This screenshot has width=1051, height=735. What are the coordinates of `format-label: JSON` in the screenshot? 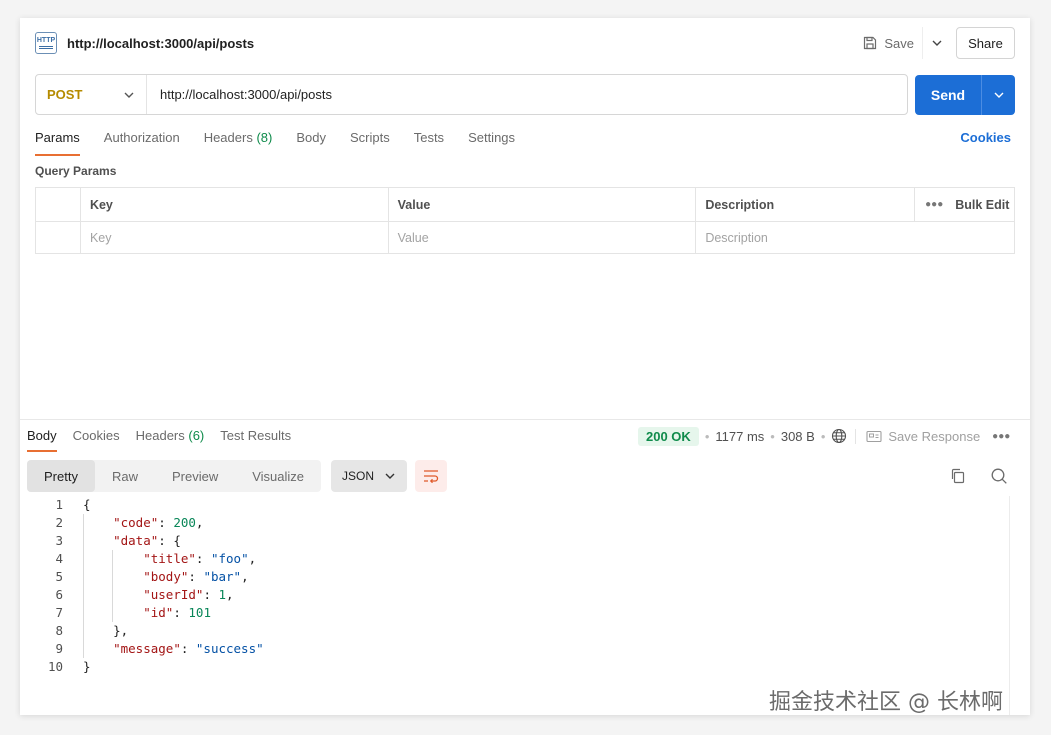 It's located at (358, 476).